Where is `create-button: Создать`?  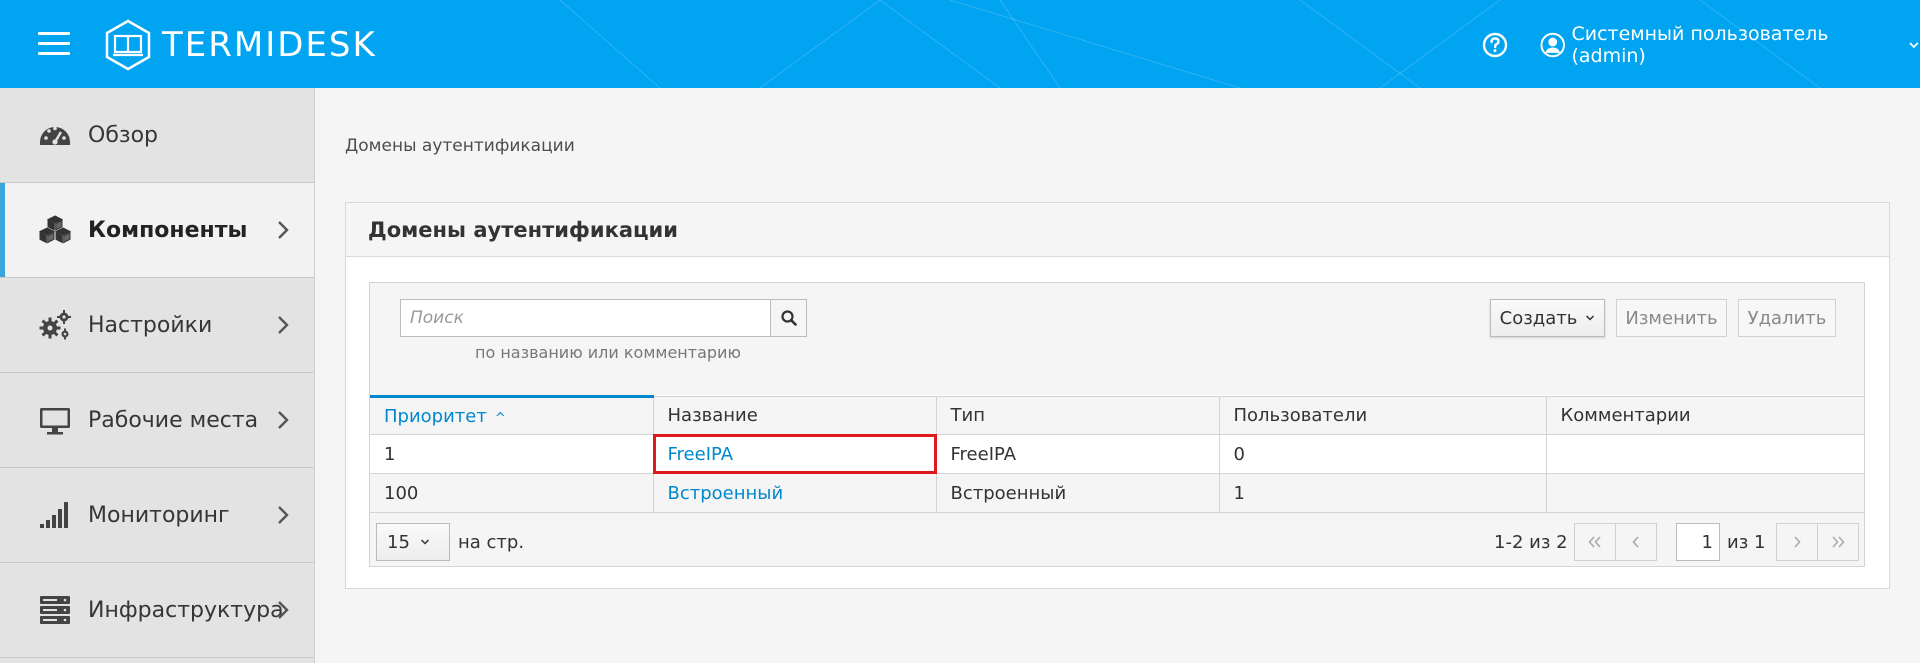
create-button: Создать is located at coordinates (1547, 318).